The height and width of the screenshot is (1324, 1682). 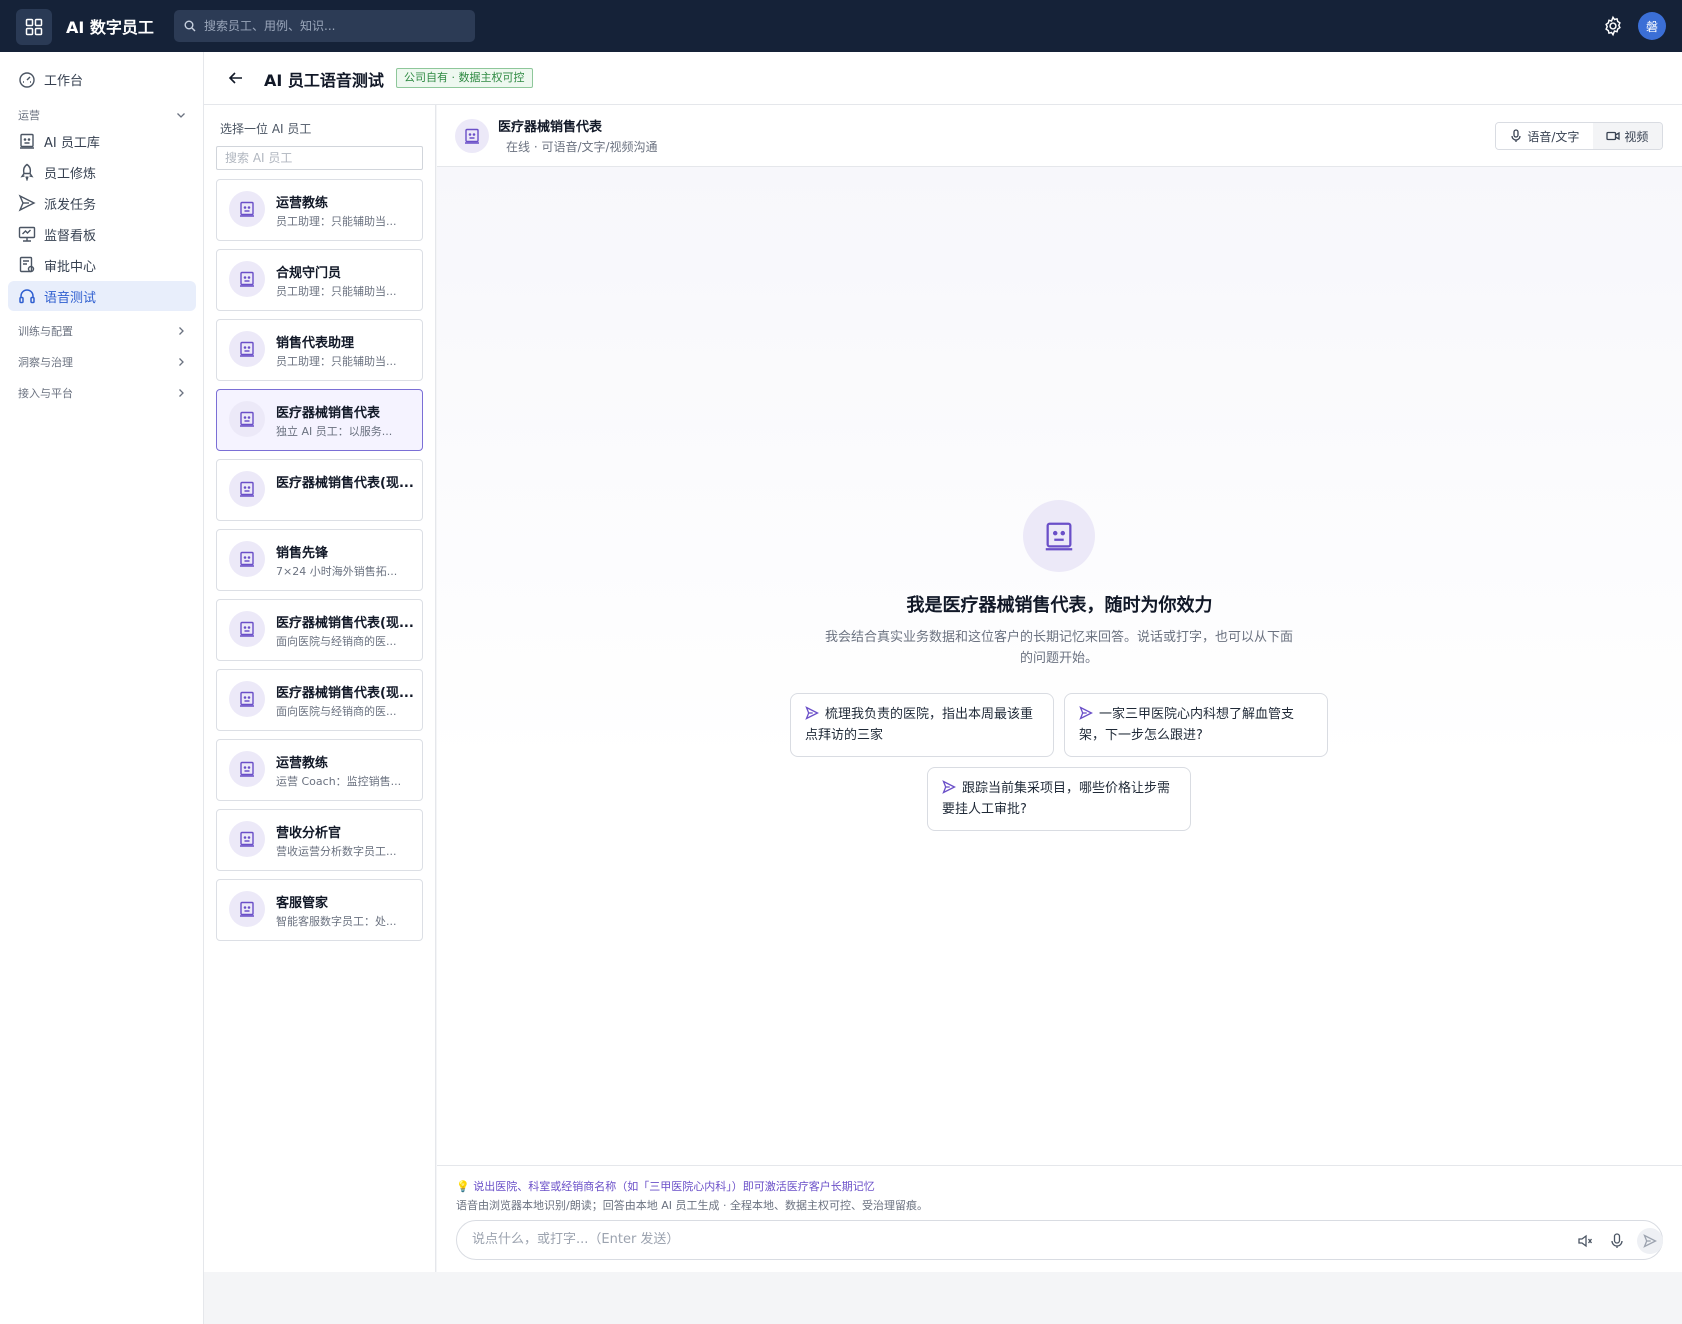 What do you see at coordinates (315, 343) in the screenshot?
I see `employee-name: 销售代表助理` at bounding box center [315, 343].